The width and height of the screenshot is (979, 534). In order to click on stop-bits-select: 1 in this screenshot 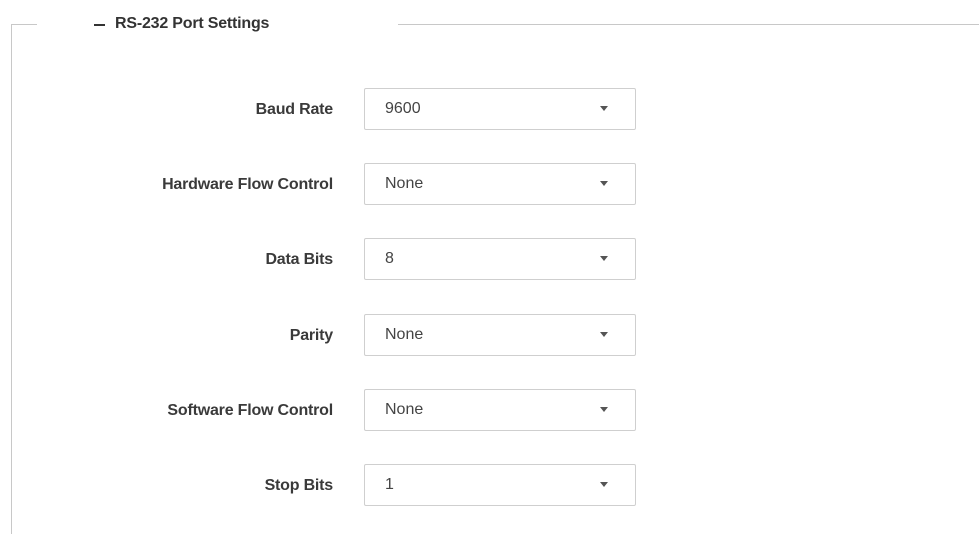, I will do `click(500, 485)`.